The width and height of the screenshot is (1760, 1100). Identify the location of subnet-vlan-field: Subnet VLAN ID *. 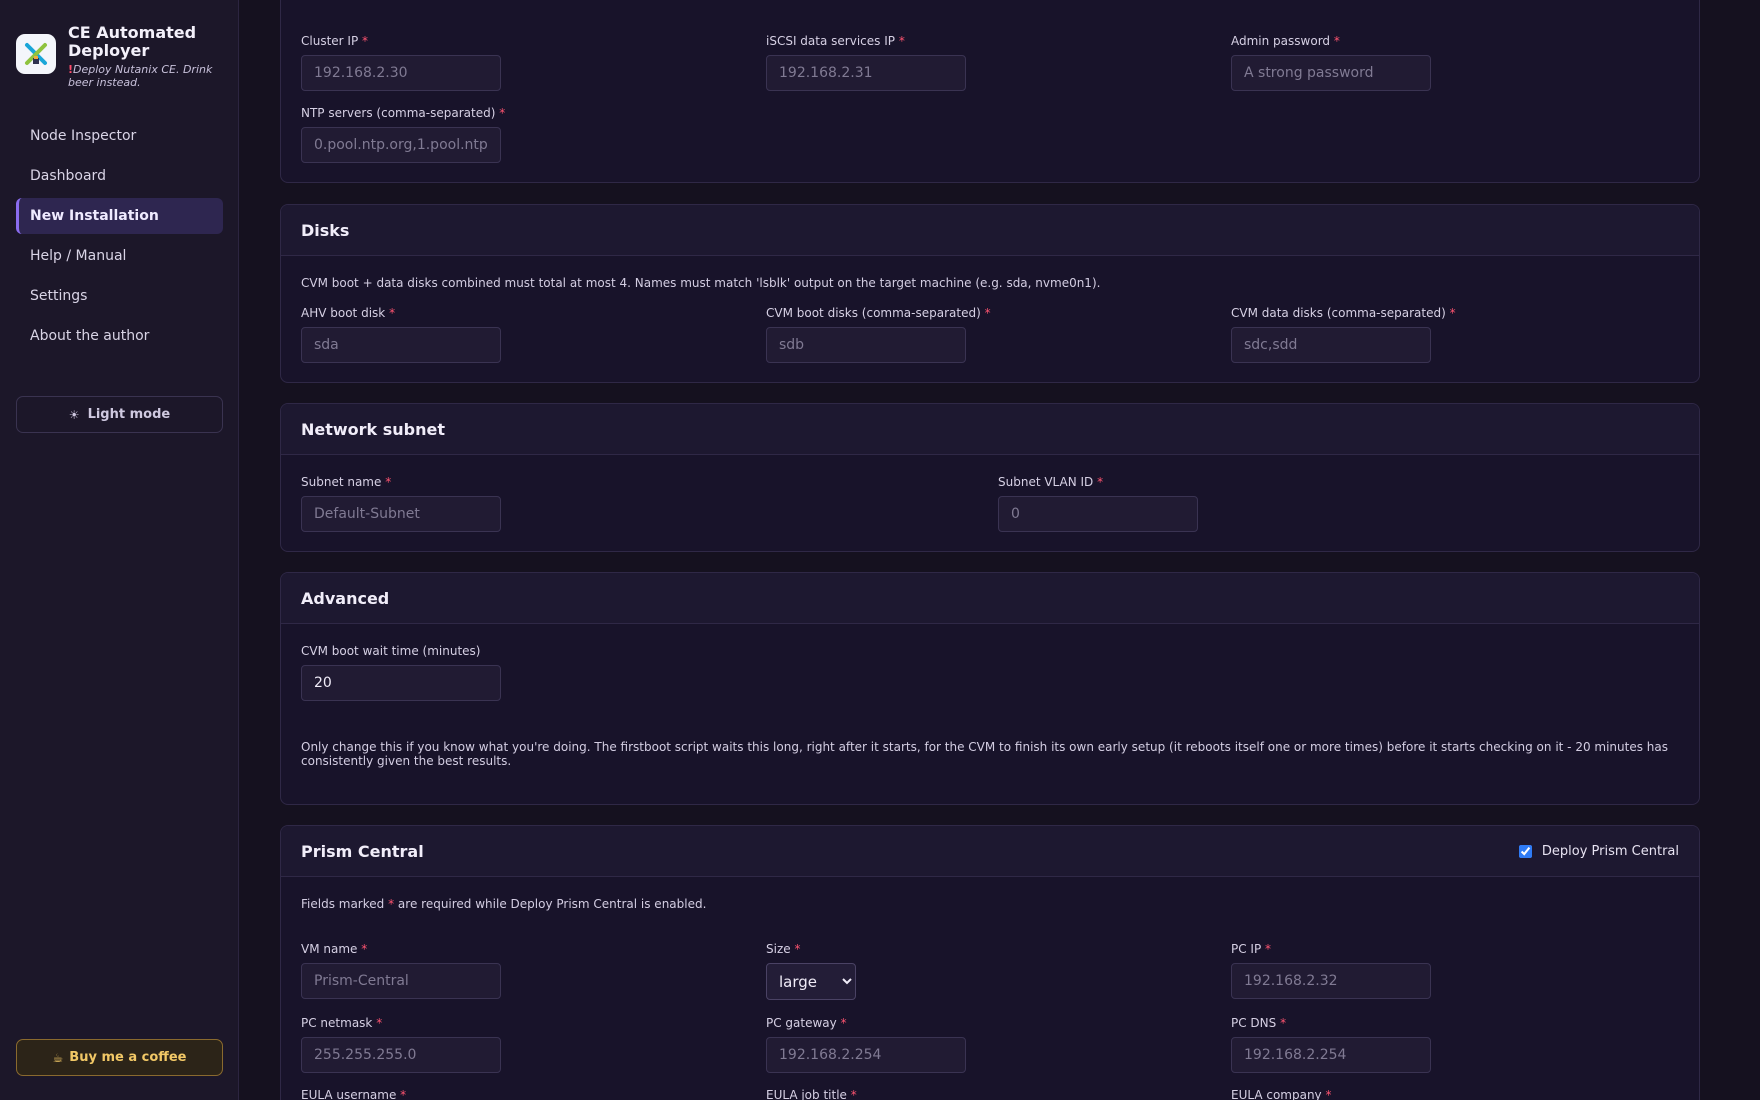
(1098, 503).